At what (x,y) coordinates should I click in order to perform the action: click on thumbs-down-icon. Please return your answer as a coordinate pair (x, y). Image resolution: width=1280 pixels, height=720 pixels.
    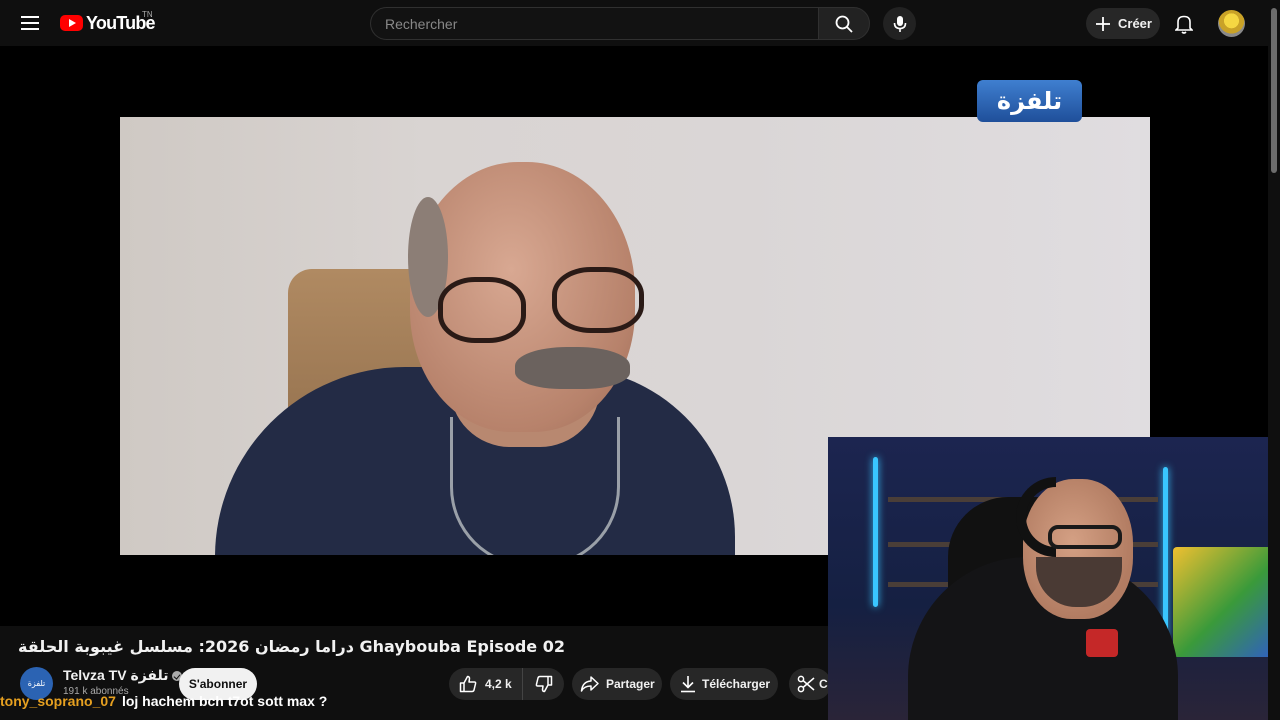
    Looking at the image, I should click on (543, 684).